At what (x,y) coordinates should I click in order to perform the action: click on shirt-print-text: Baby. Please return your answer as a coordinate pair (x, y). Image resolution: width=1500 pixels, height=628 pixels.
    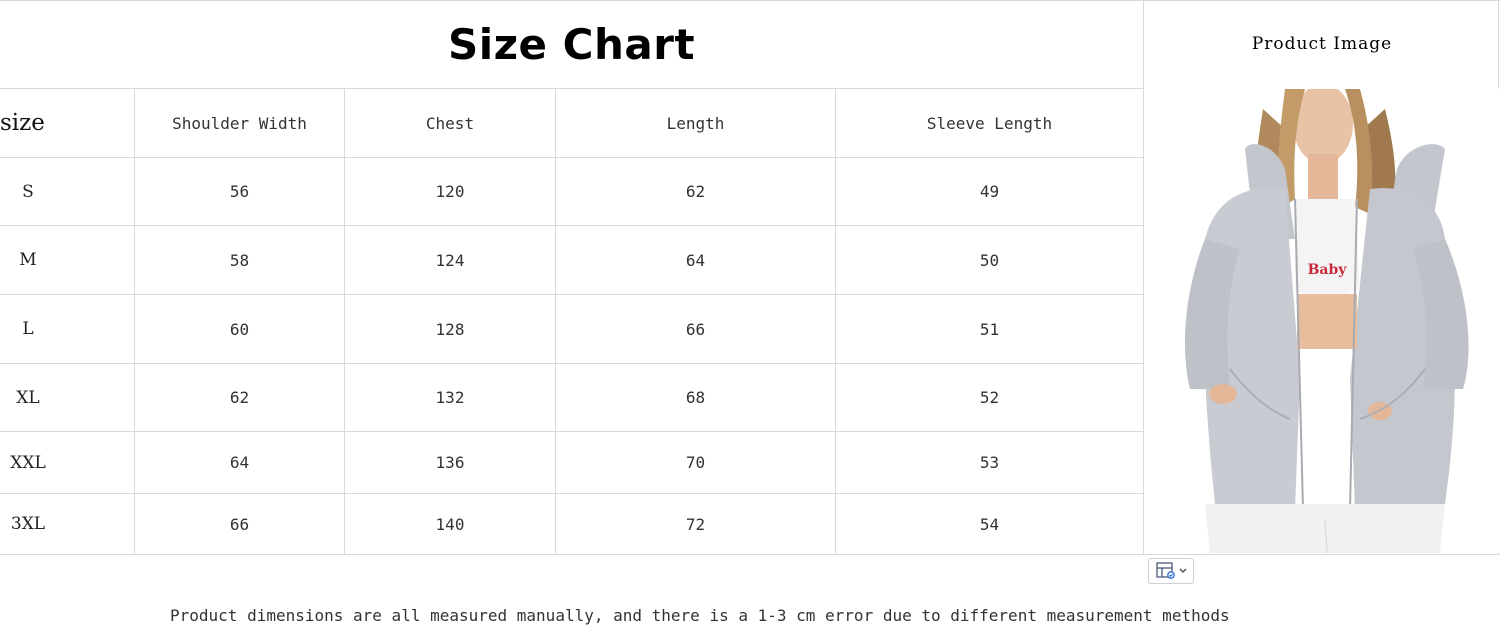
    Looking at the image, I should click on (1328, 270).